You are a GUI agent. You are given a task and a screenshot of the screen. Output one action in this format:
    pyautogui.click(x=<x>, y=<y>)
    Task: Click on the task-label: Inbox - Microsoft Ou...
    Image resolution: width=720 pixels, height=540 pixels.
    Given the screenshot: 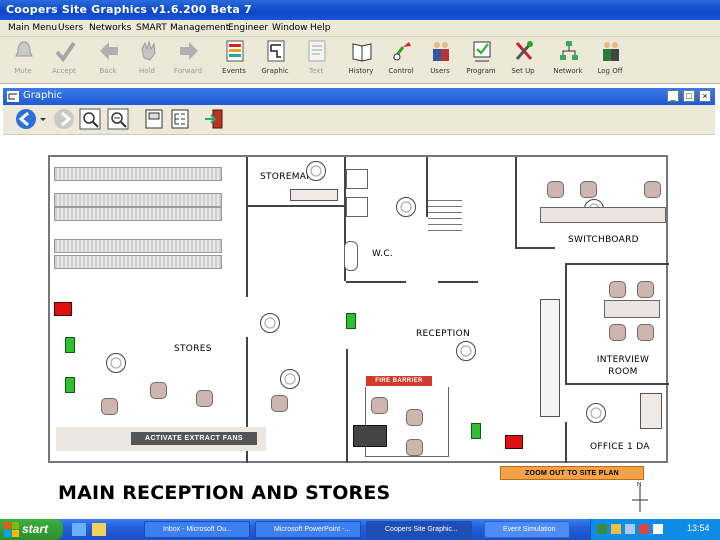 What is the action you would take?
    pyautogui.click(x=197, y=529)
    